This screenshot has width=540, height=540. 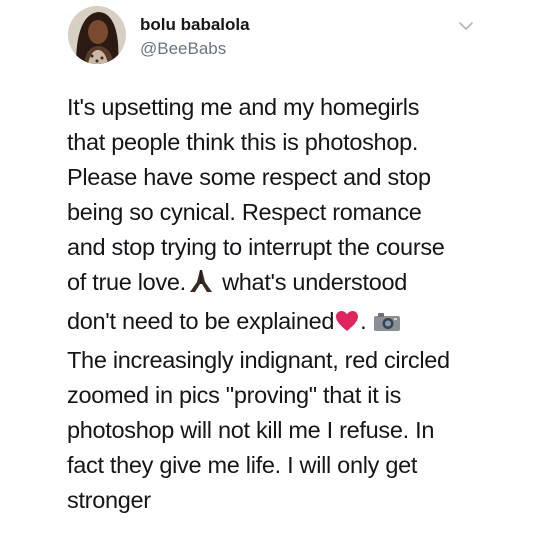 I want to click on tweet-line: zoomed in pics "proving" that it is, so click(x=234, y=395).